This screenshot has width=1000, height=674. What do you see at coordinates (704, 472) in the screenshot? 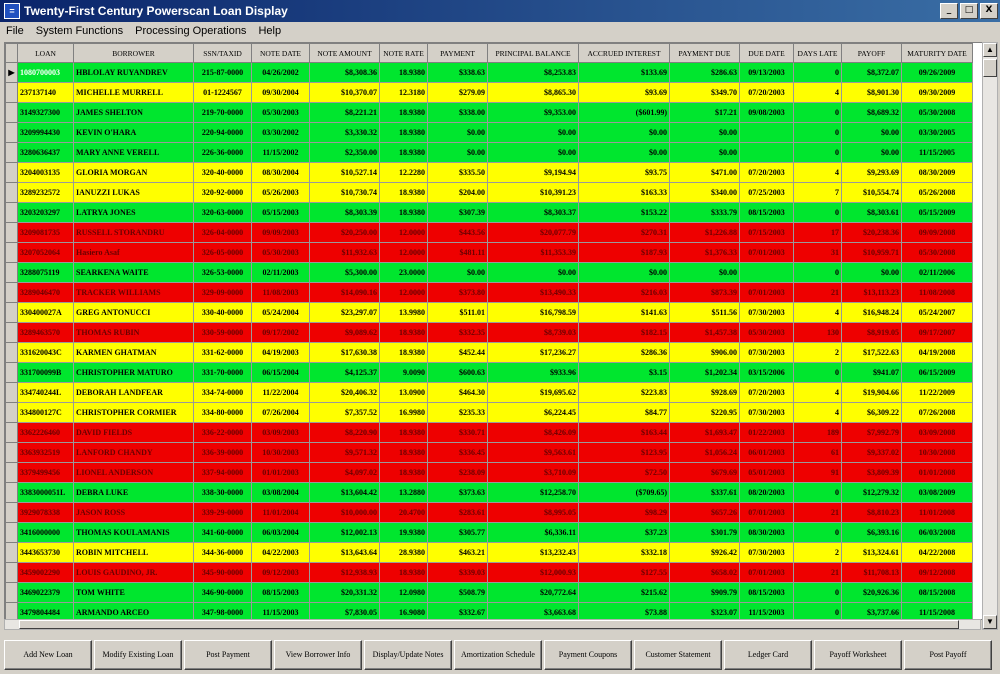
I see `cell-payment-due: $679.69` at bounding box center [704, 472].